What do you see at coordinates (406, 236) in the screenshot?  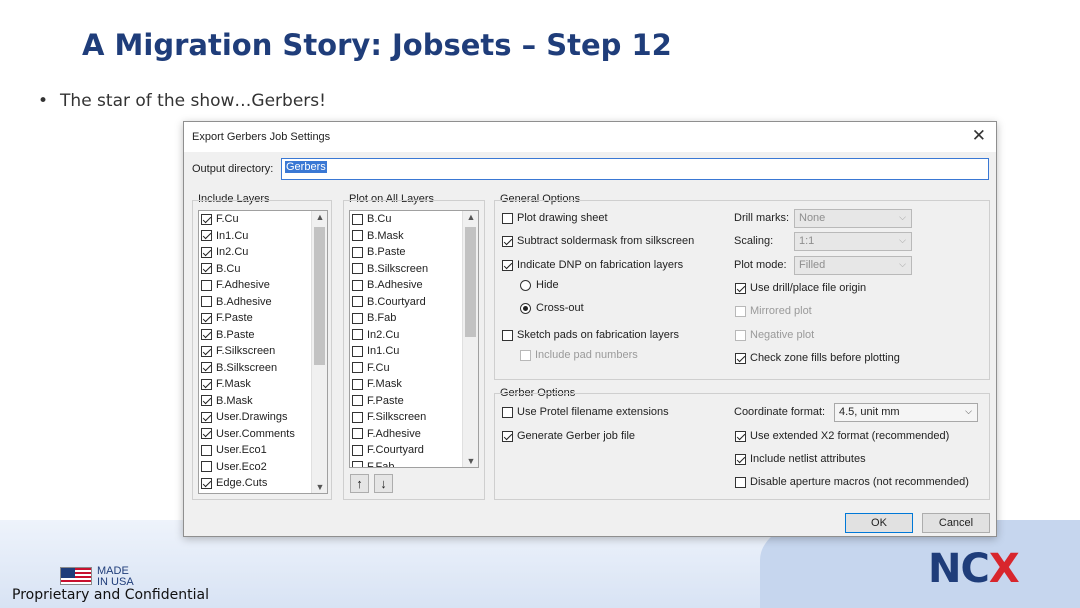 I see `plot-layer-item: B.Mask` at bounding box center [406, 236].